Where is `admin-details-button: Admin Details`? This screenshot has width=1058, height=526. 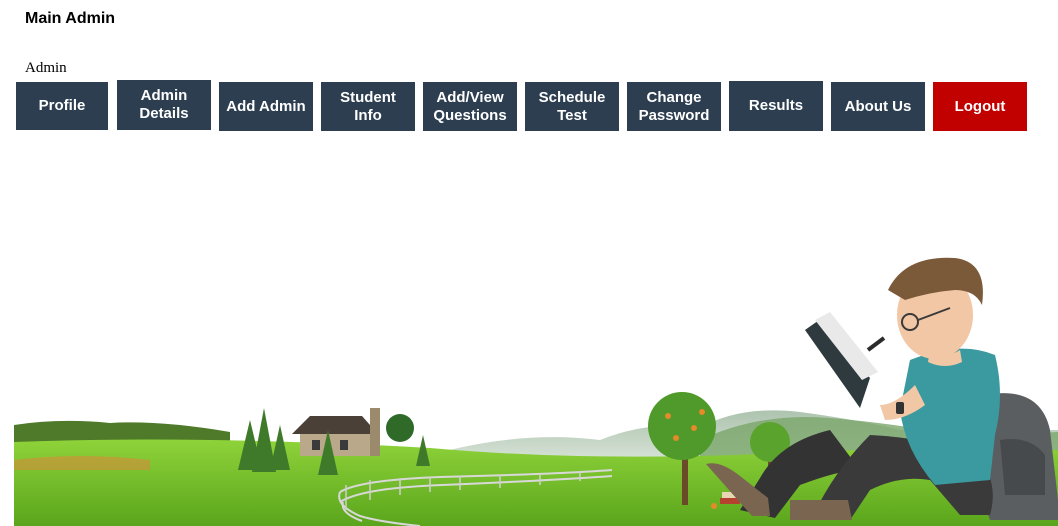
admin-details-button: Admin Details is located at coordinates (164, 105).